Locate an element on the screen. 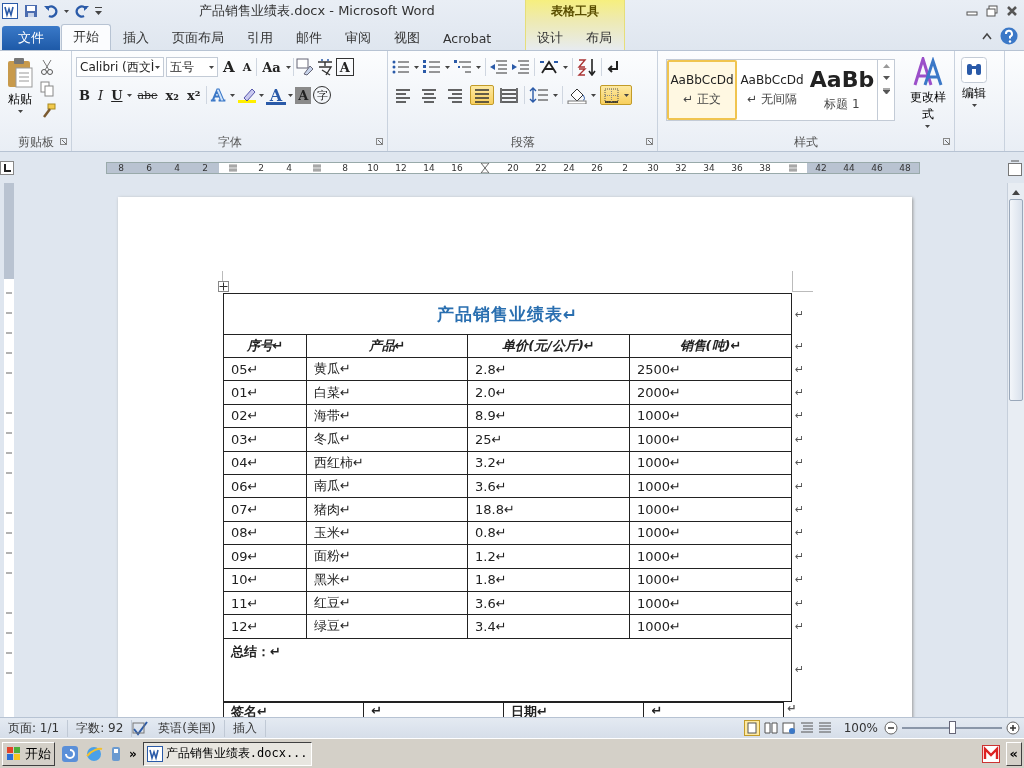 The width and height of the screenshot is (1024, 768). subscript-button: x₂ is located at coordinates (172, 95).